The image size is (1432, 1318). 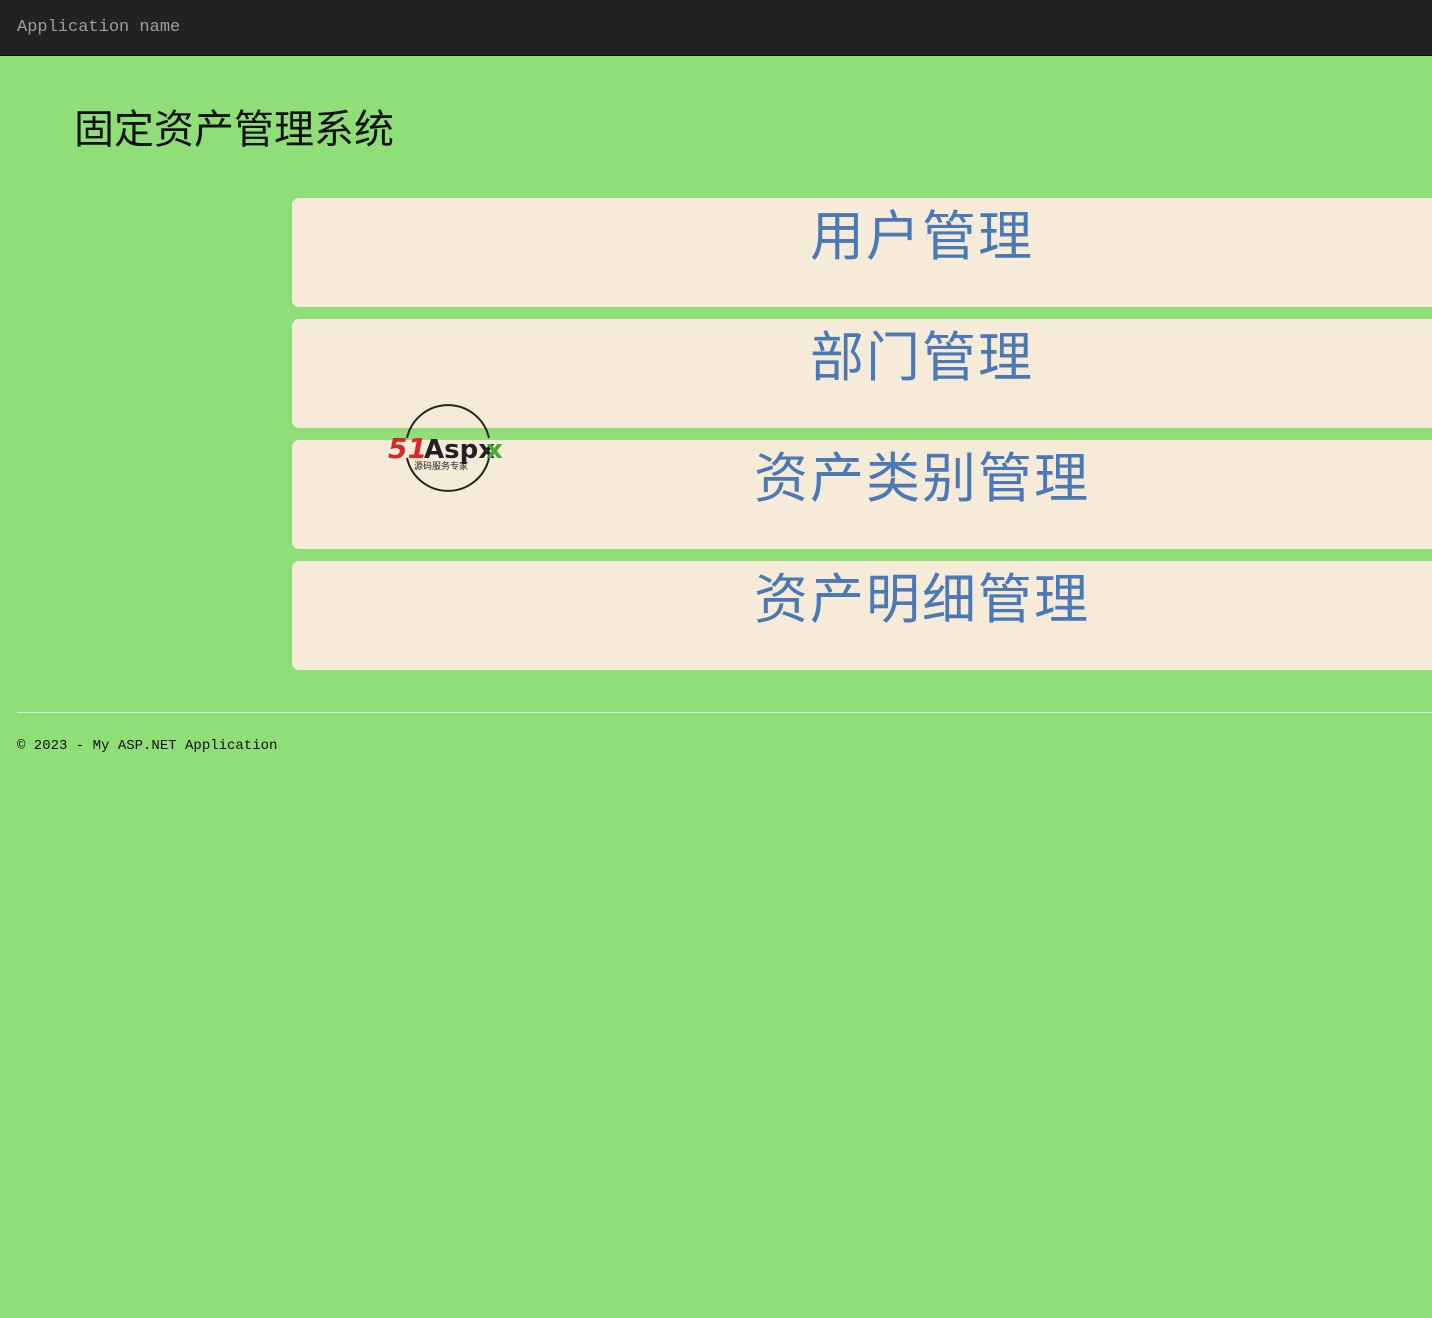 I want to click on user-management-link: 用户管理, so click(x=862, y=252).